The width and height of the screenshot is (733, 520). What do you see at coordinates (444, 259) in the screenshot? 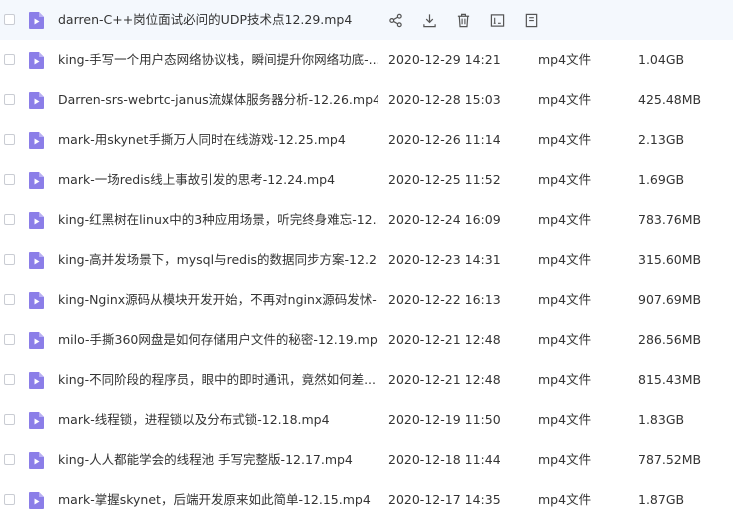
I see `file-date: 2020-12-23 14:31` at bounding box center [444, 259].